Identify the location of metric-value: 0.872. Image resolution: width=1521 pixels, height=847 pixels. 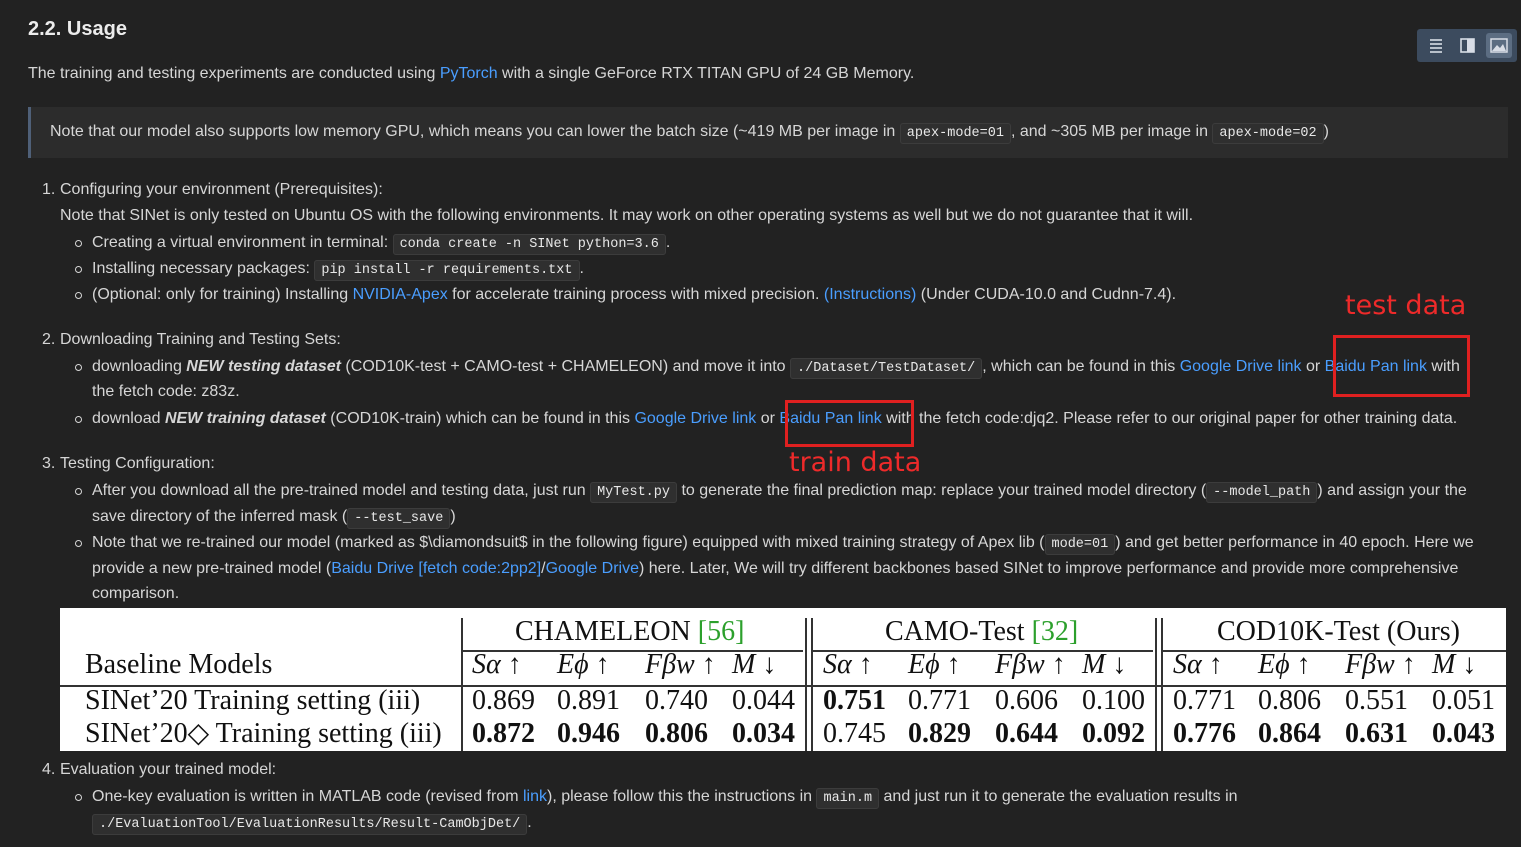
(503, 733).